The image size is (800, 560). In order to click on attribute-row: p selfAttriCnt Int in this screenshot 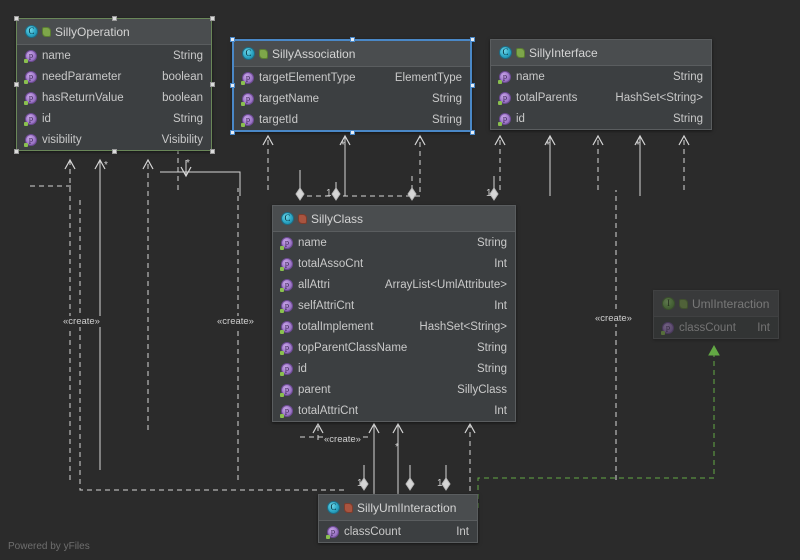, I will do `click(394, 305)`.